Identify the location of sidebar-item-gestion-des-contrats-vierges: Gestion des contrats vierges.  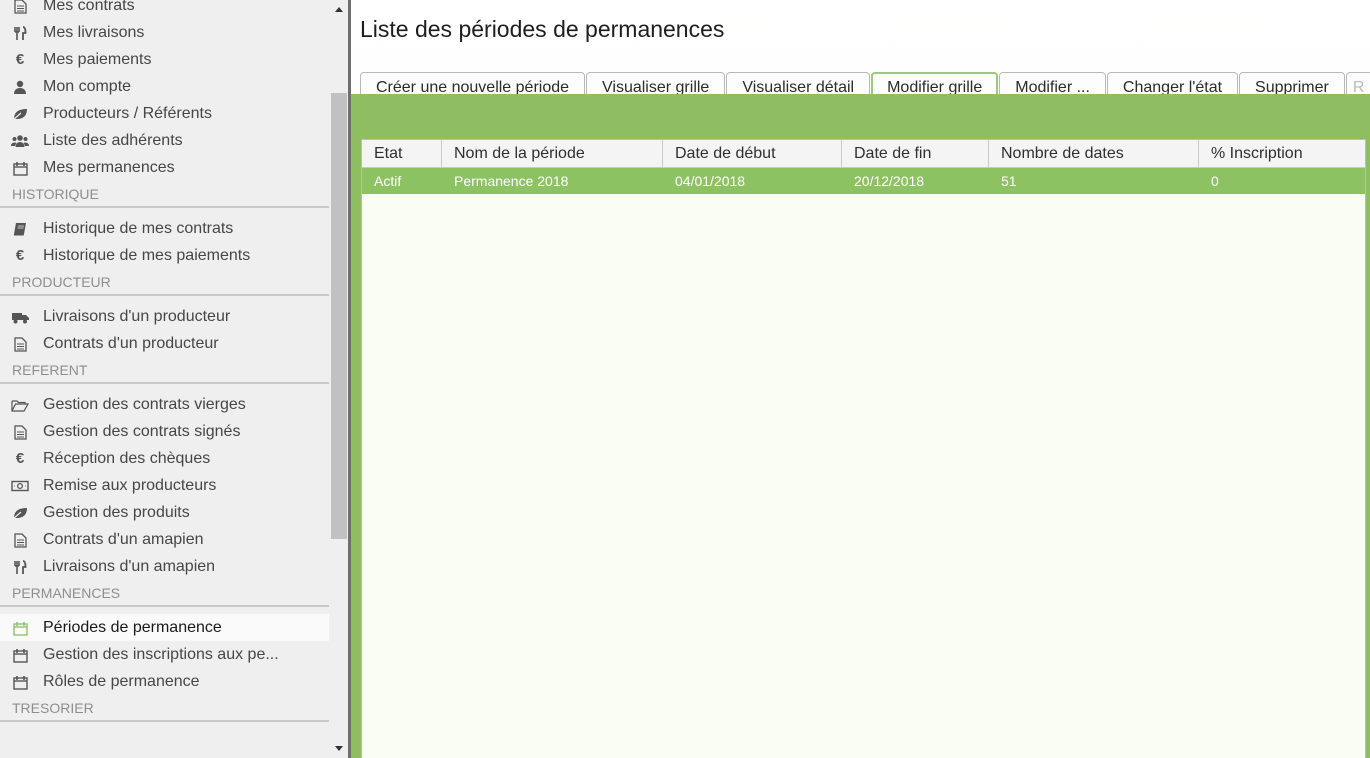
(164, 404).